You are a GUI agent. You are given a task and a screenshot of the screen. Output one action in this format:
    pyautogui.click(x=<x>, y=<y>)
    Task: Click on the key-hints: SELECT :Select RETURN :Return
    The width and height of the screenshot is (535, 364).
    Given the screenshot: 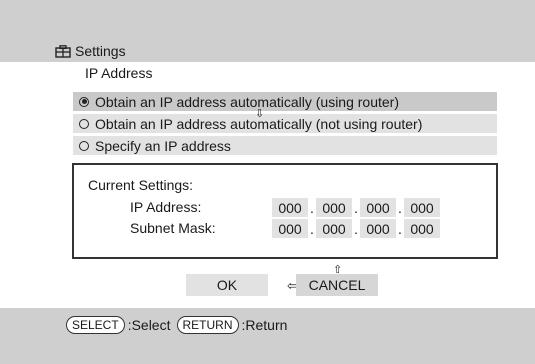 What is the action you would take?
    pyautogui.click(x=179, y=325)
    